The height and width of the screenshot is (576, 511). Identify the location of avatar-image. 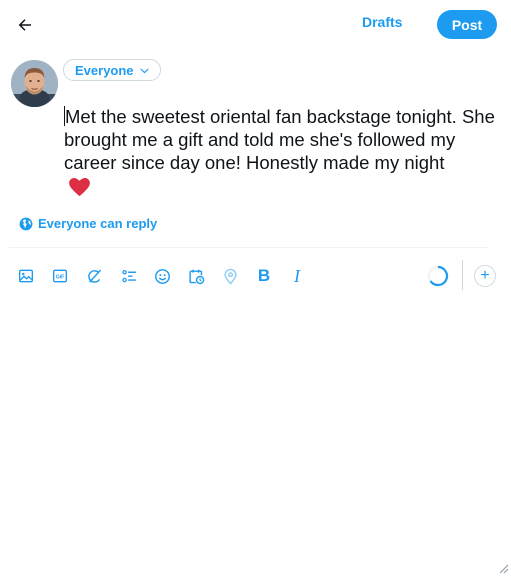
(34, 83).